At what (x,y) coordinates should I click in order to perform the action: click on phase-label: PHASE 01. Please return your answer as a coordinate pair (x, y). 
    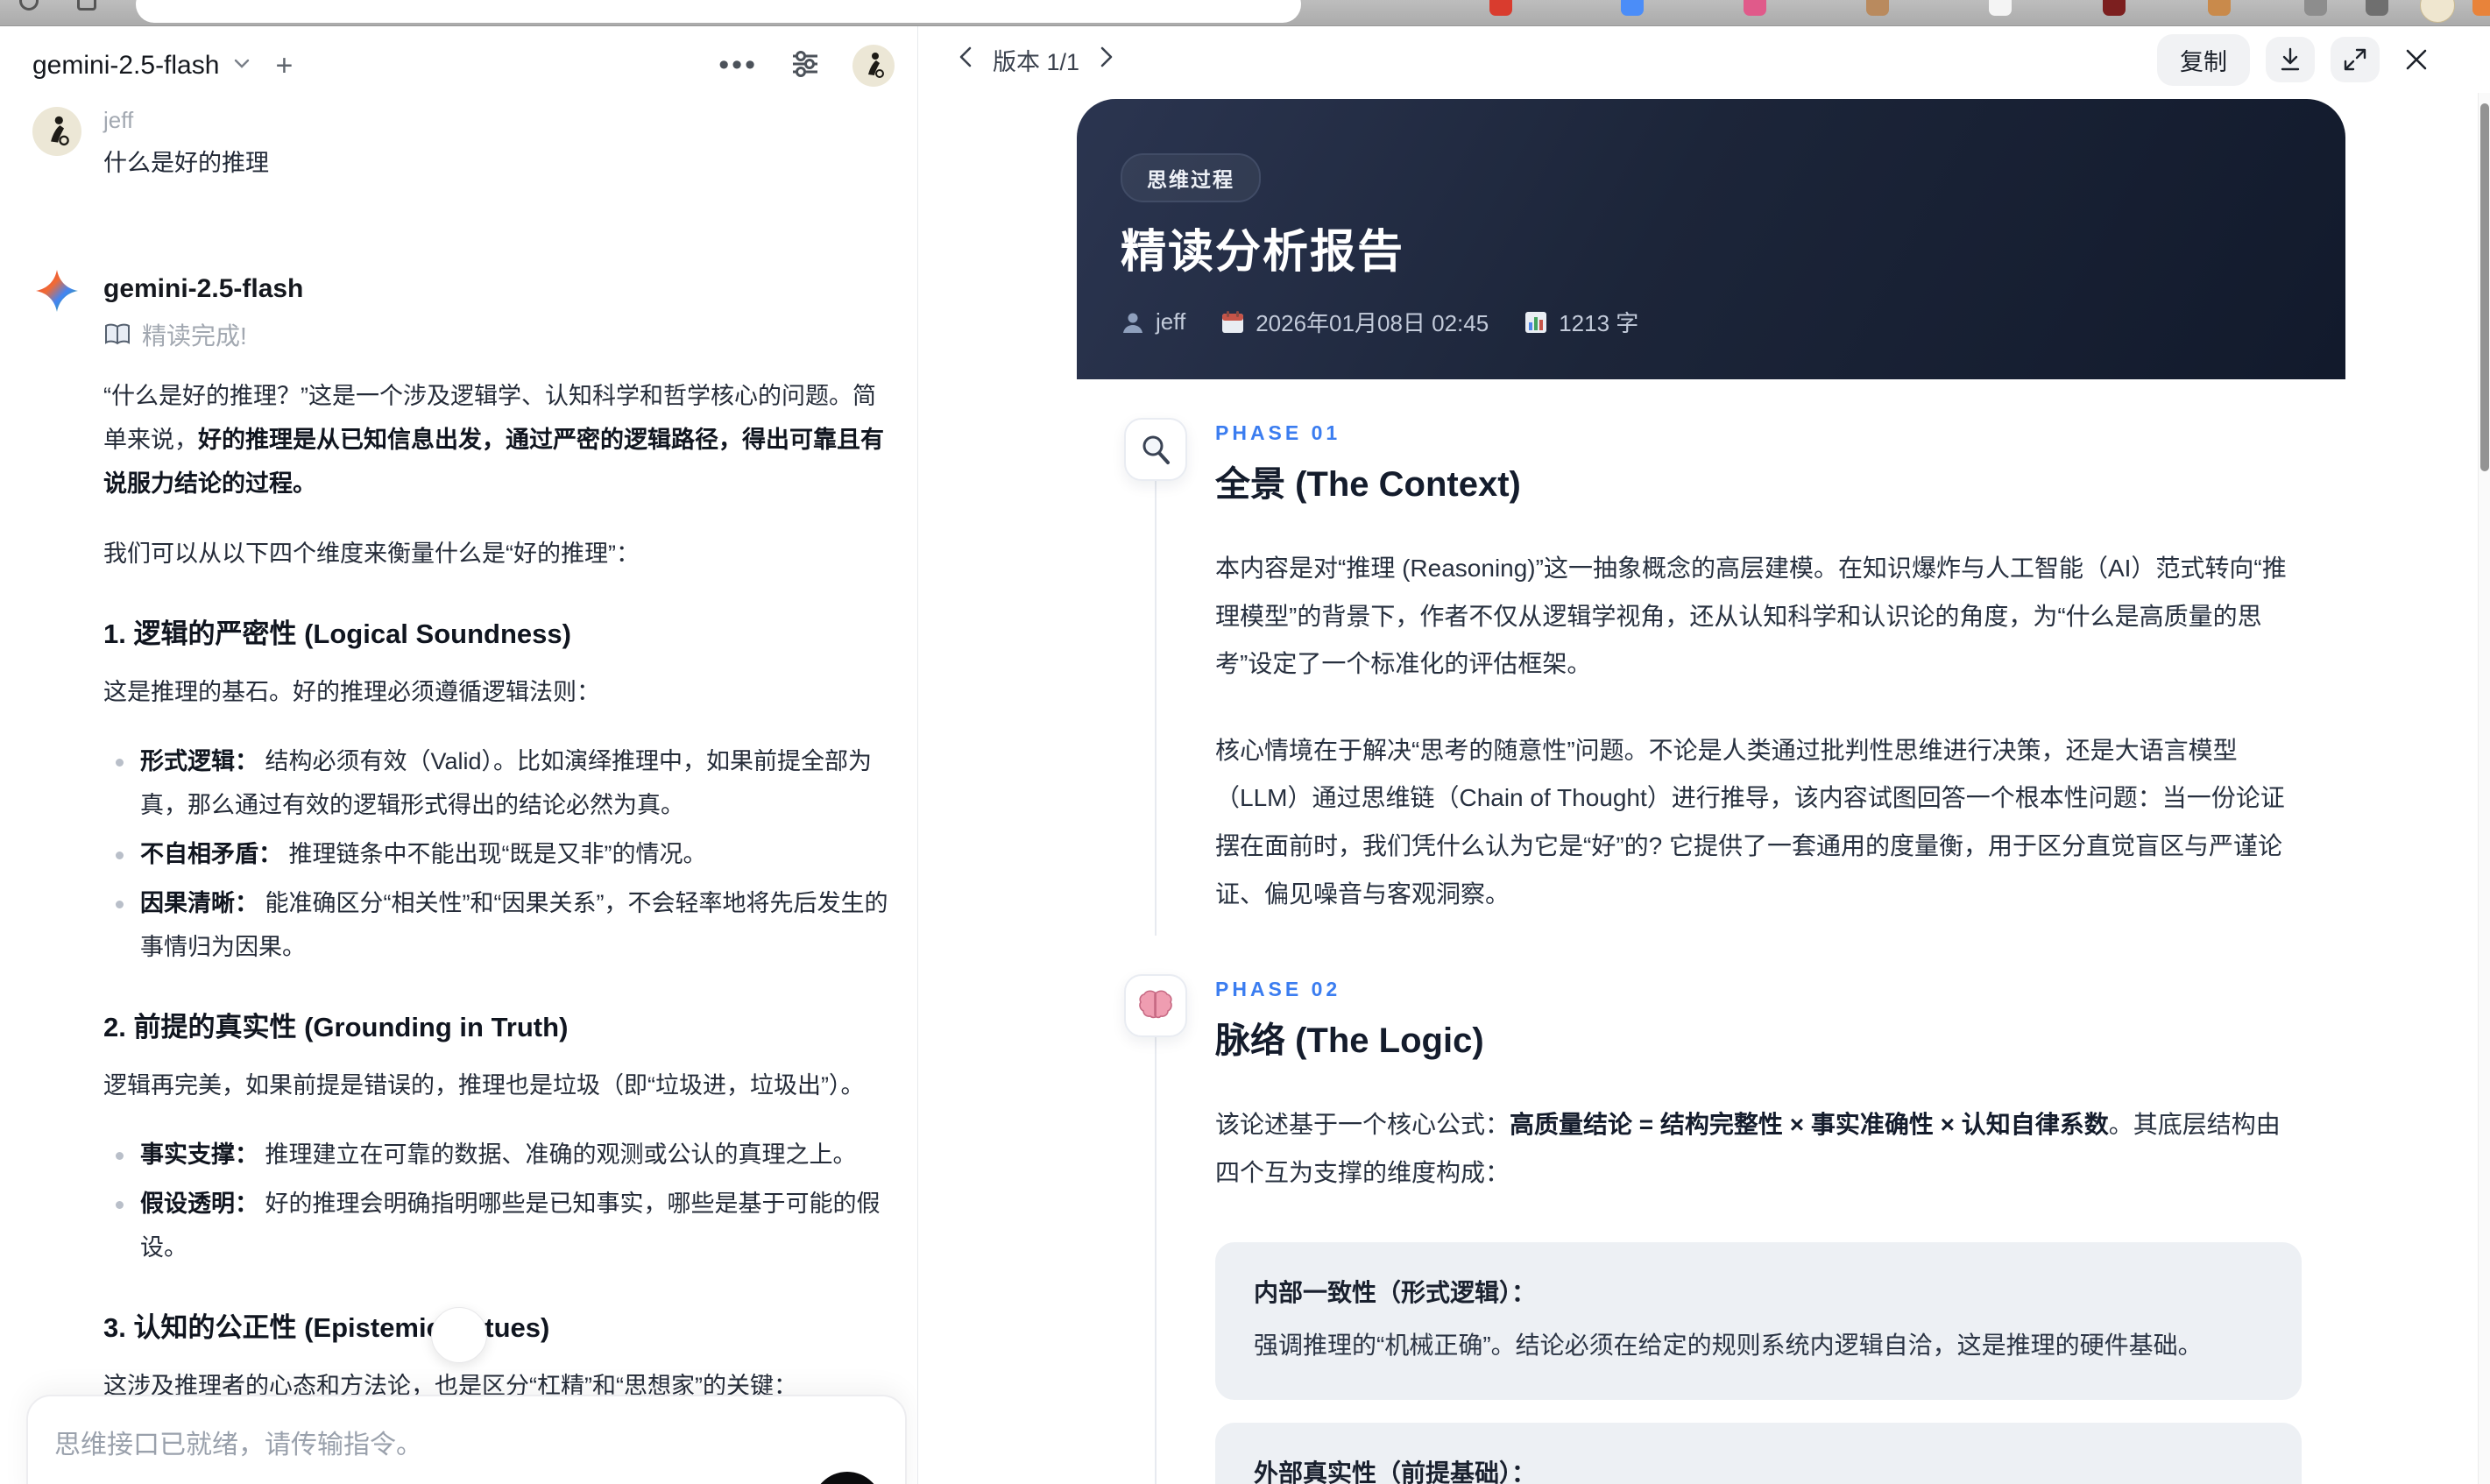
    Looking at the image, I should click on (1278, 432).